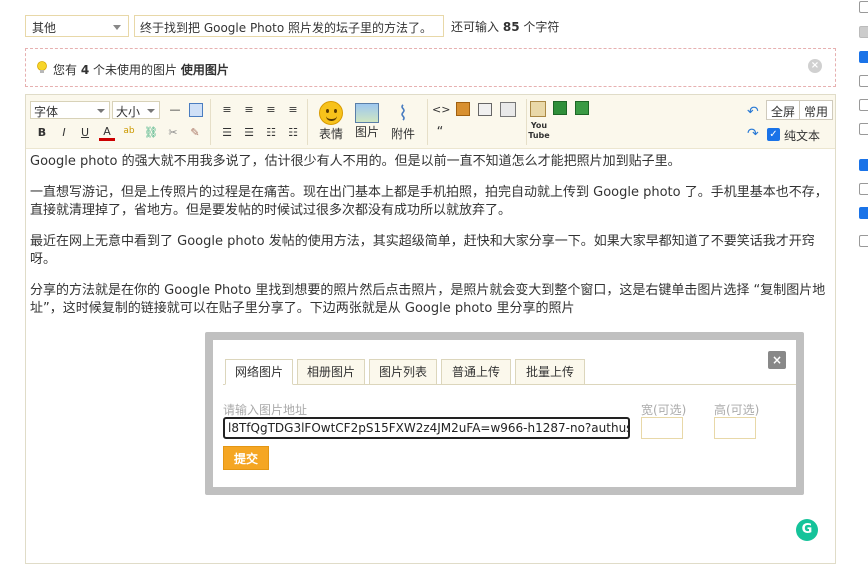 The height and width of the screenshot is (564, 868). What do you see at coordinates (128, 112) in the screenshot?
I see `size-label: 大小` at bounding box center [128, 112].